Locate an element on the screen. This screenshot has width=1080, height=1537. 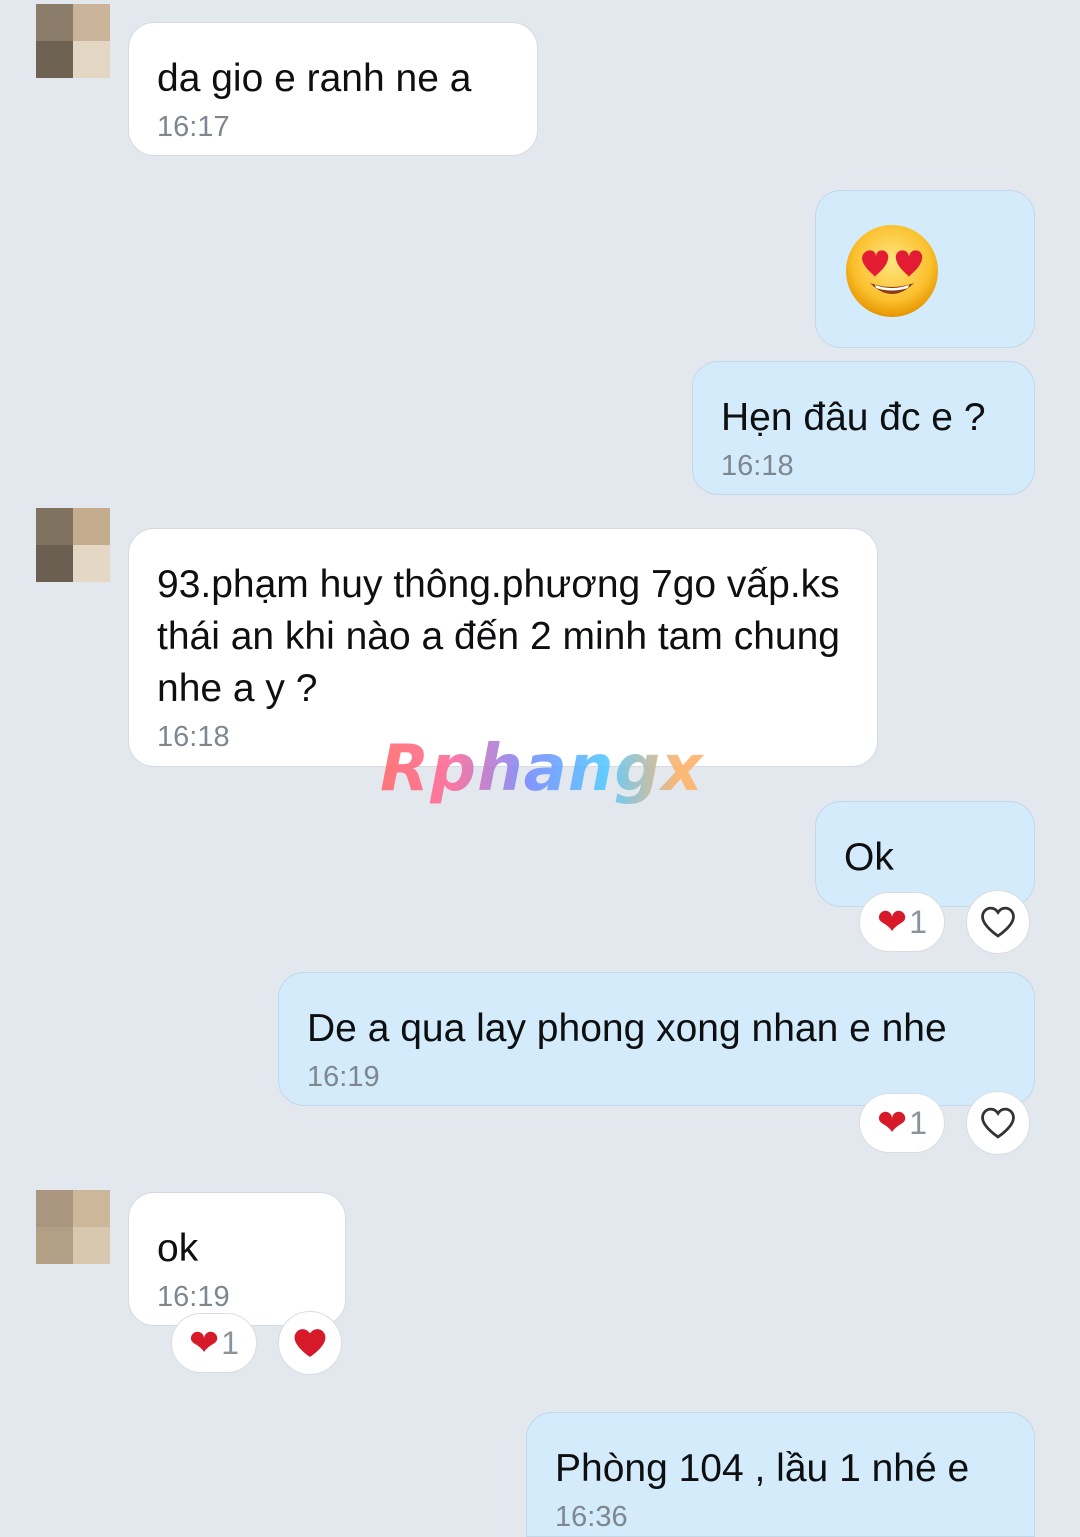
message-text: Hẹn đâu đc e ? is located at coordinates (853, 417).